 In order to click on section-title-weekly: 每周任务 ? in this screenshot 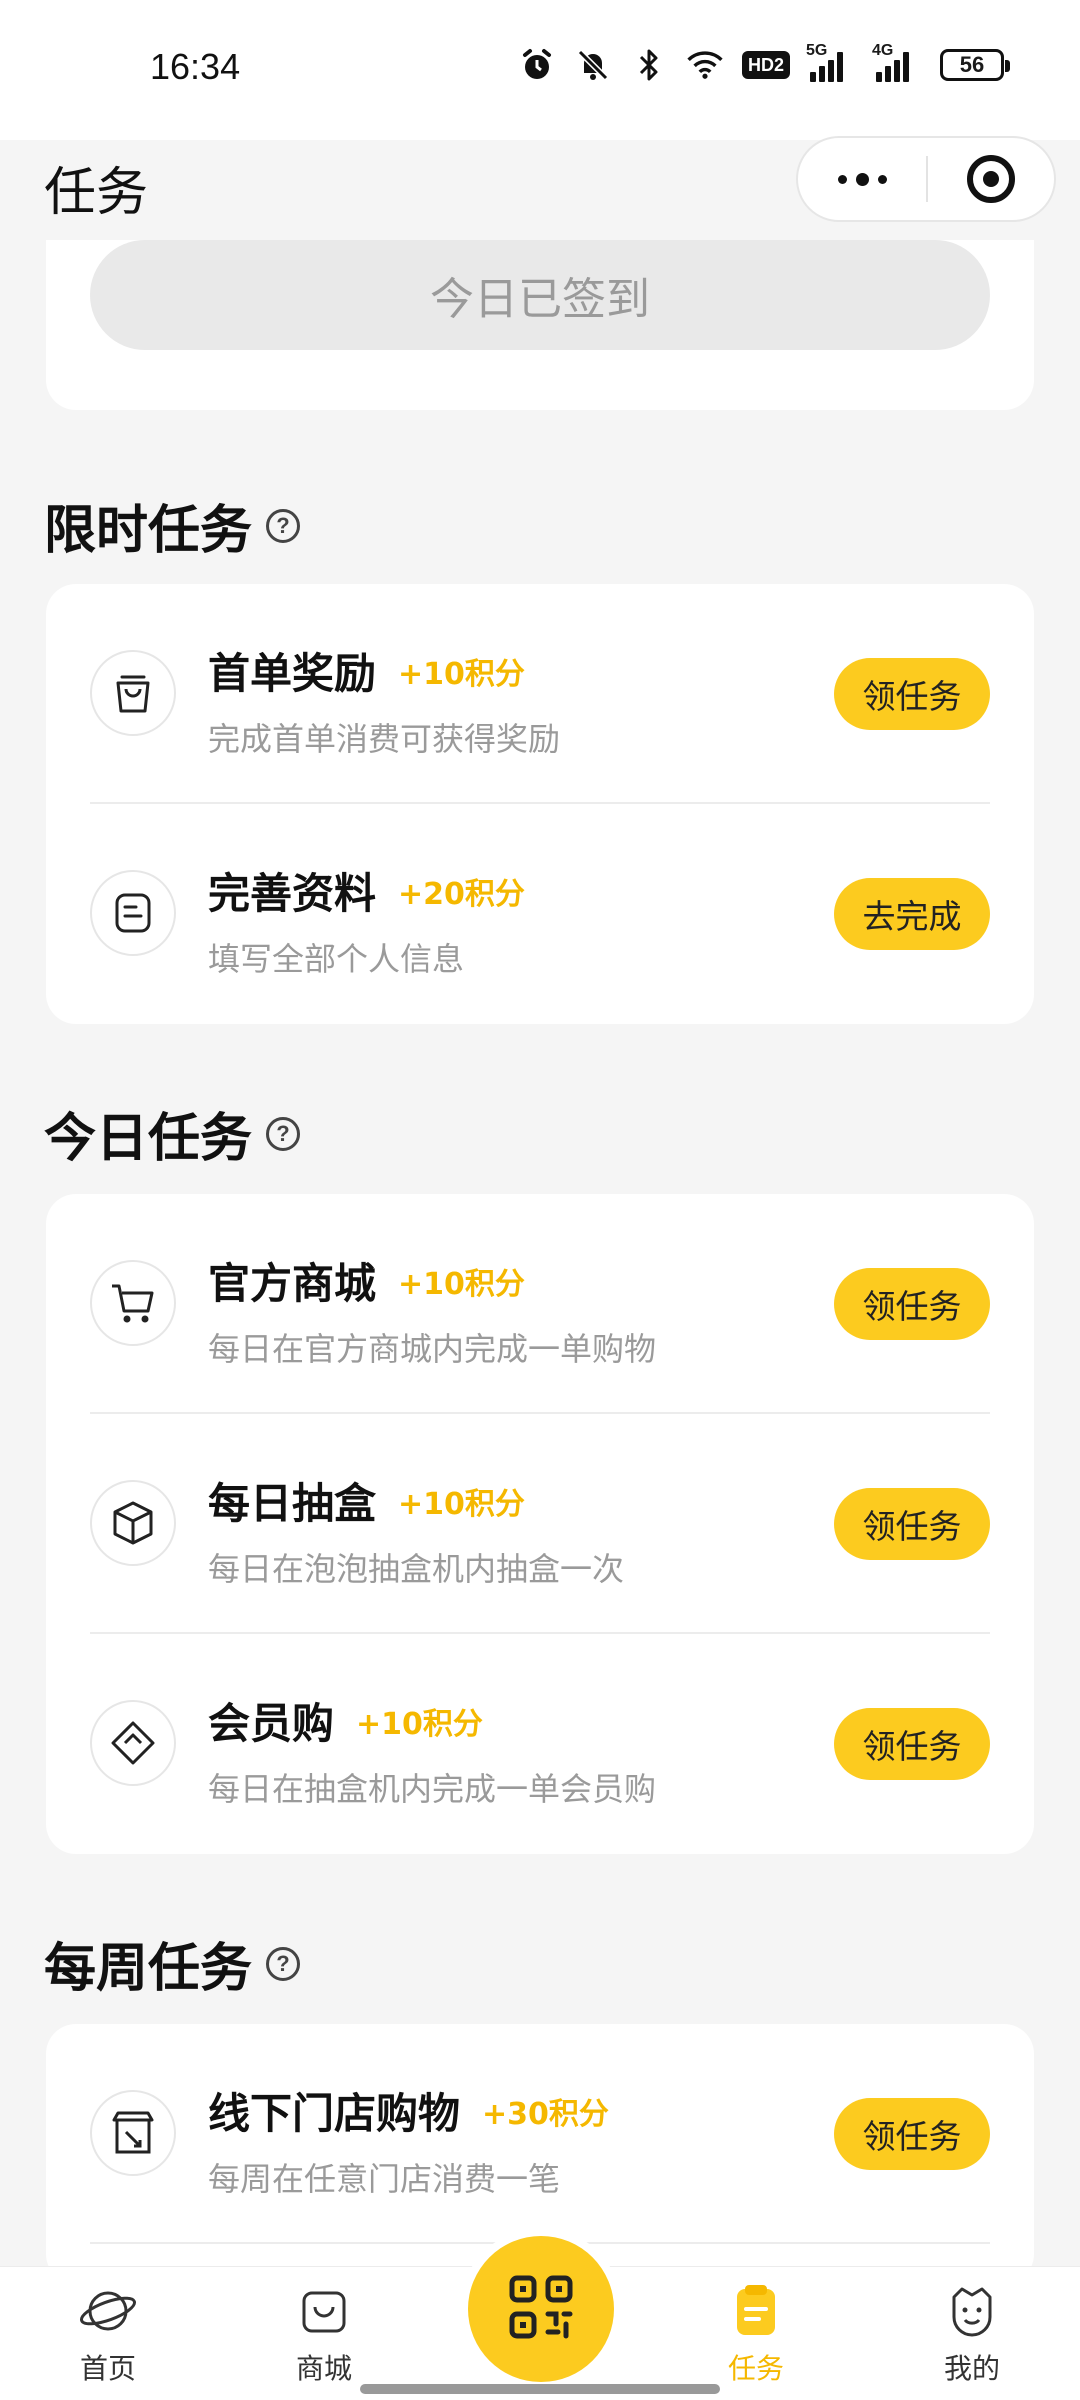, I will do `click(172, 1963)`.